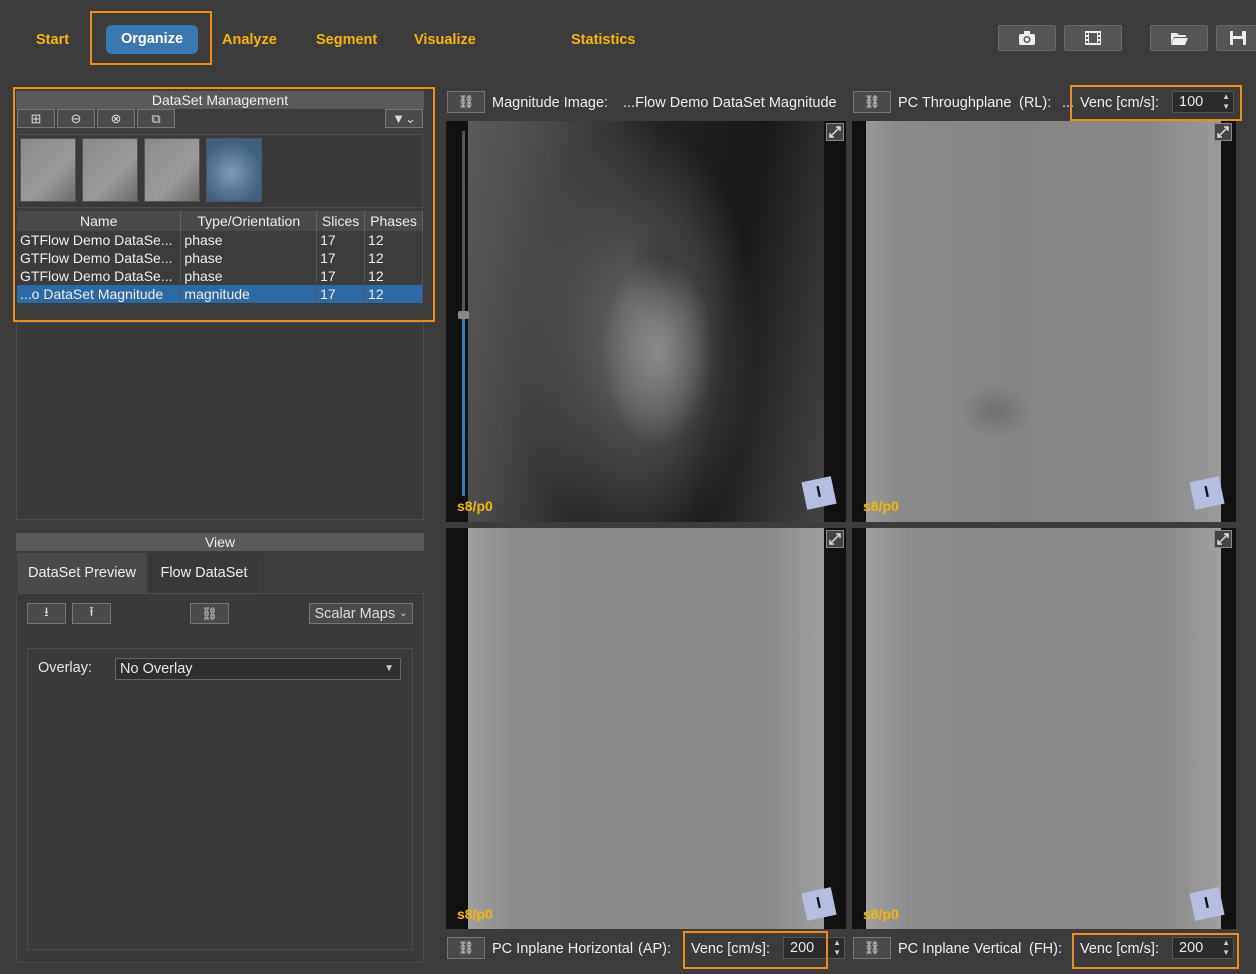 Image resolution: width=1256 pixels, height=974 pixels. I want to click on dropdown-arrow-icon: ▼, so click(389, 668).